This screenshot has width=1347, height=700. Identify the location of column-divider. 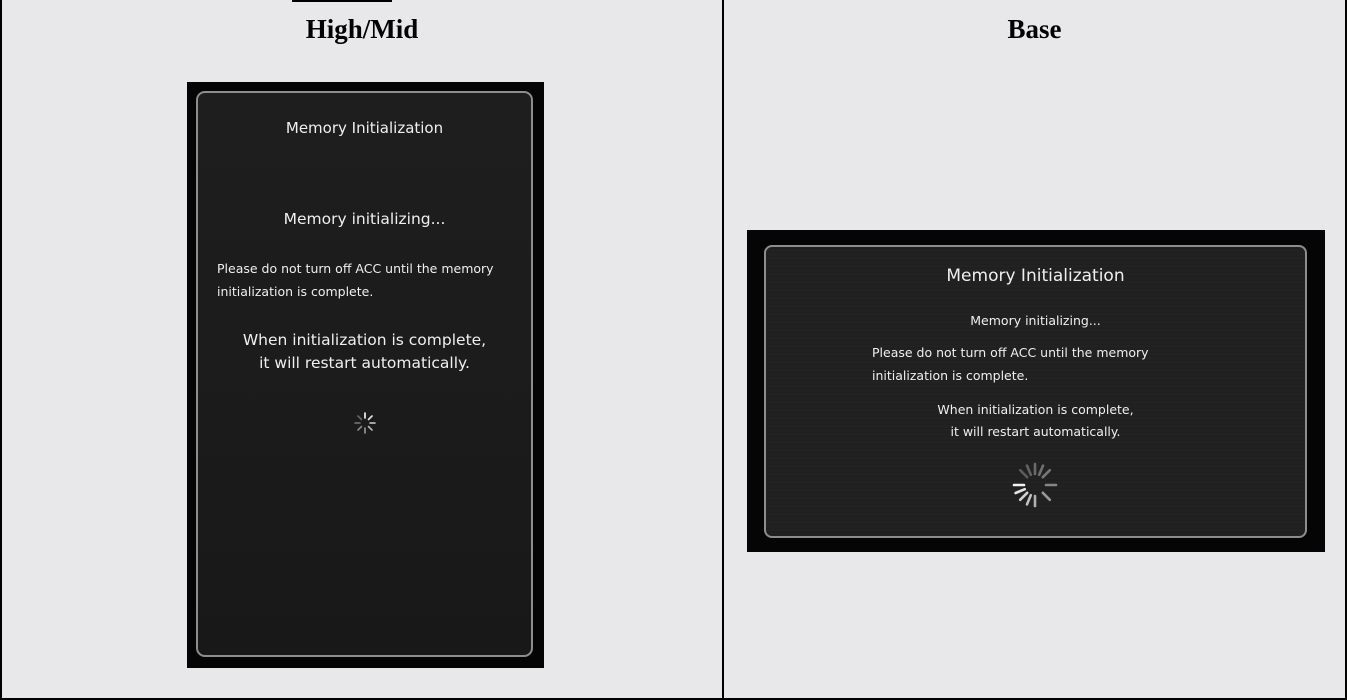
(723, 350).